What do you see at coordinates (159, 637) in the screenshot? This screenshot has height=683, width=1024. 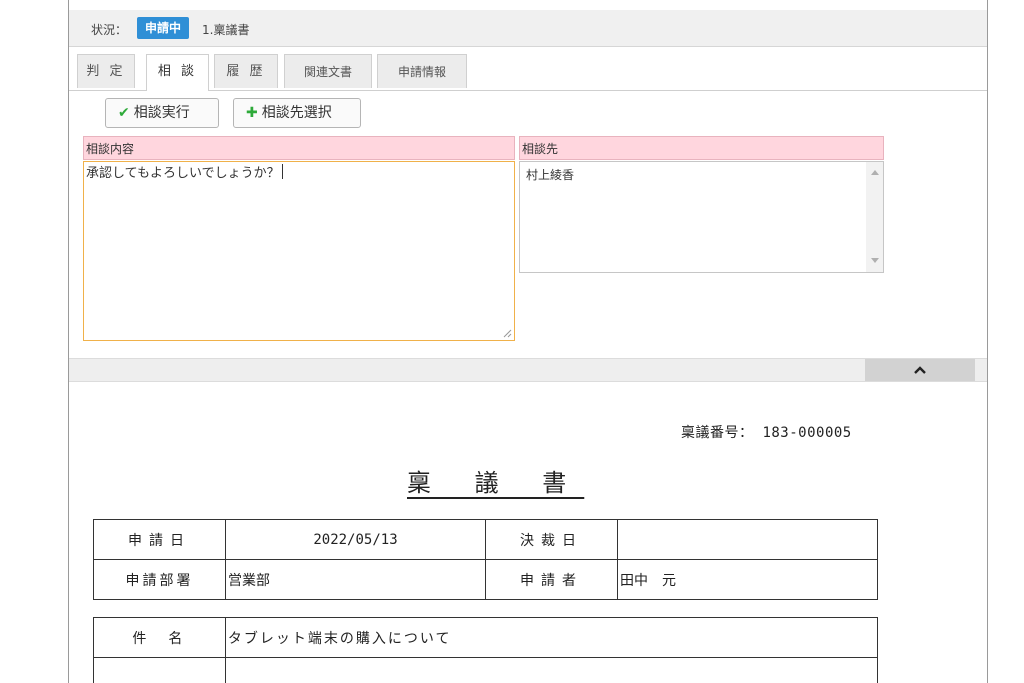 I see `subject-label: 件 名` at bounding box center [159, 637].